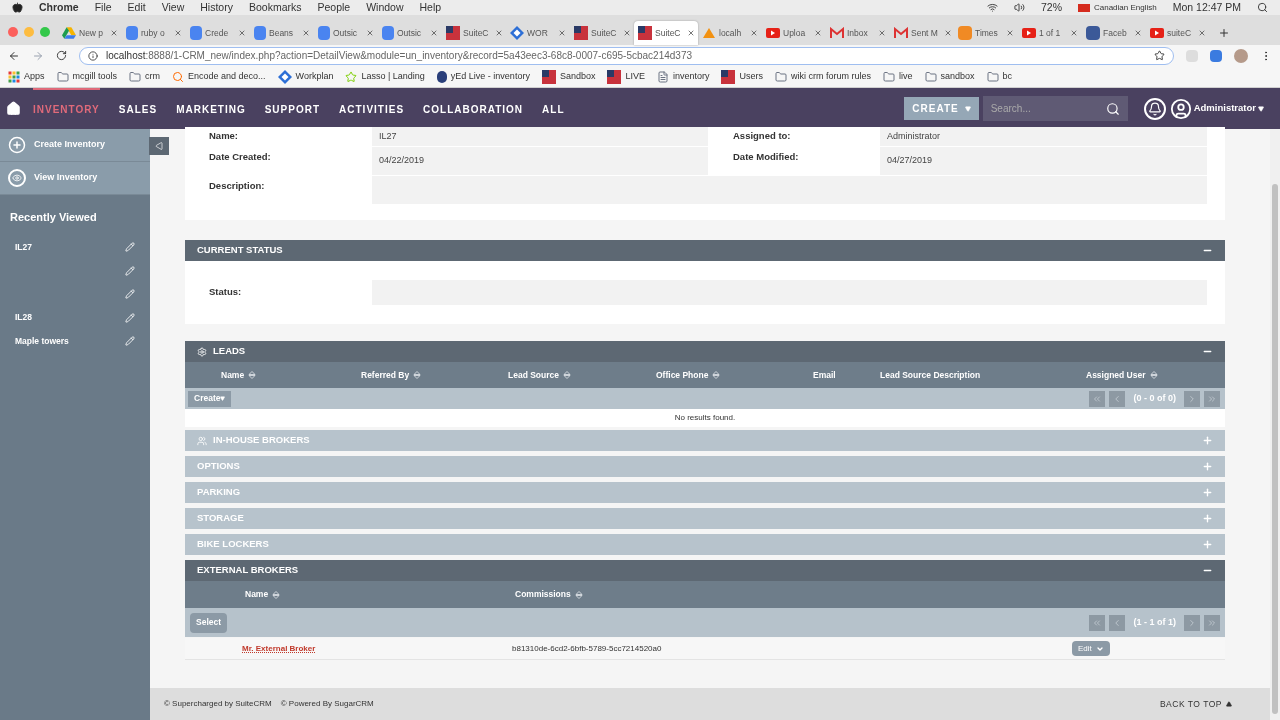  What do you see at coordinates (870, 594) in the screenshot?
I see `column-header: Commissions` at bounding box center [870, 594].